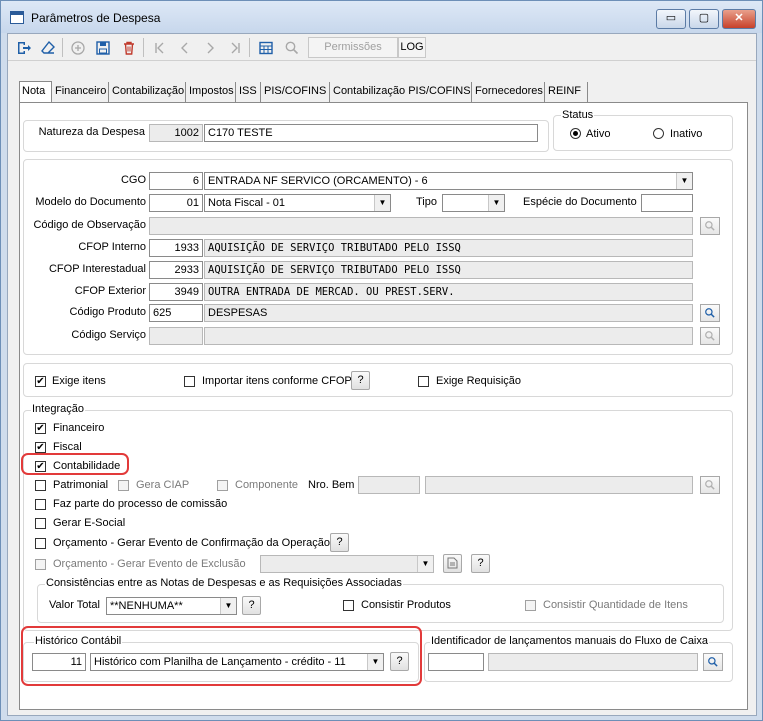  What do you see at coordinates (421, 226) in the screenshot?
I see `obs-field` at bounding box center [421, 226].